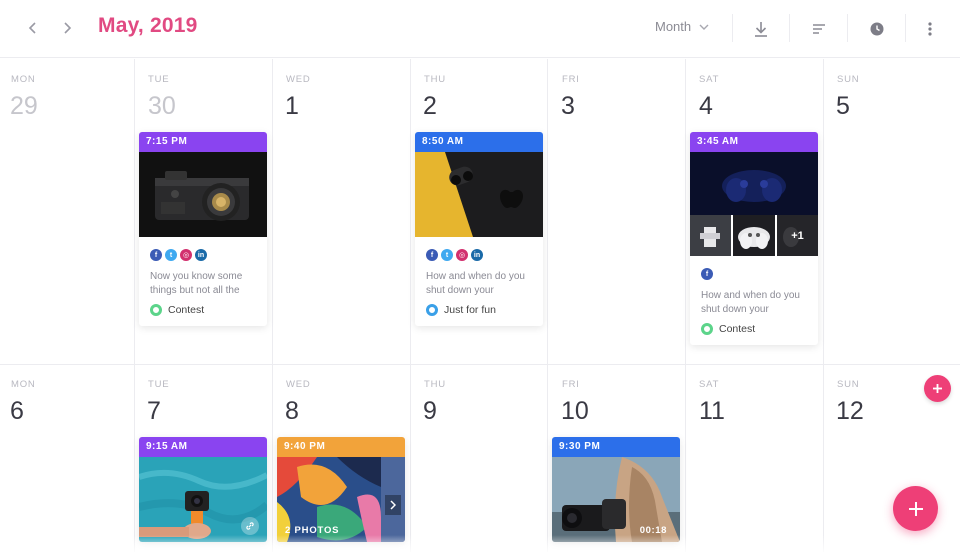 This screenshot has height=552, width=960. Describe the element at coordinates (17, 411) in the screenshot. I see `day-number: 6` at that location.